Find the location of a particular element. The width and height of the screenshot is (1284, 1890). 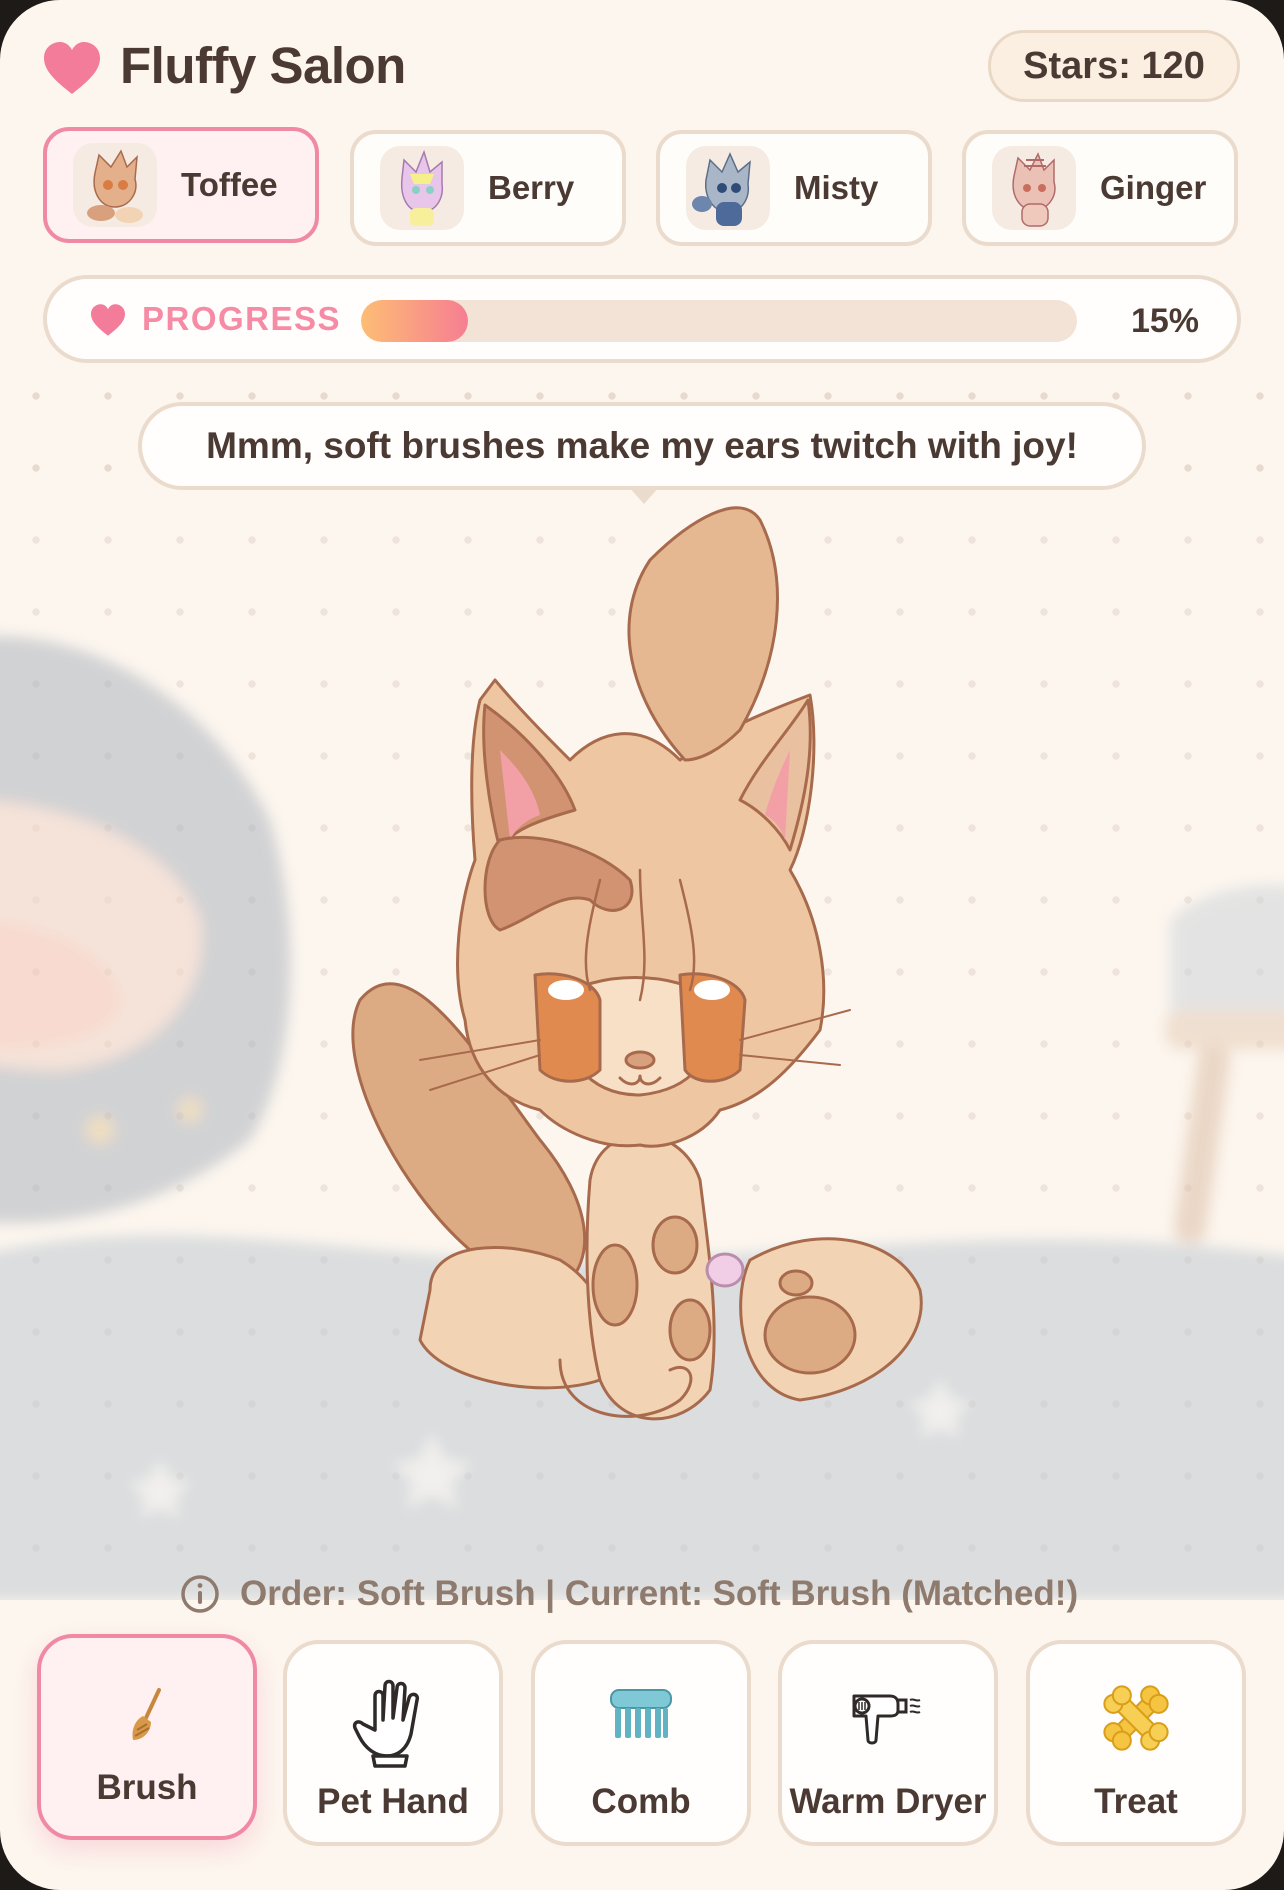

speech-bubble-tail is located at coordinates (644, 495).